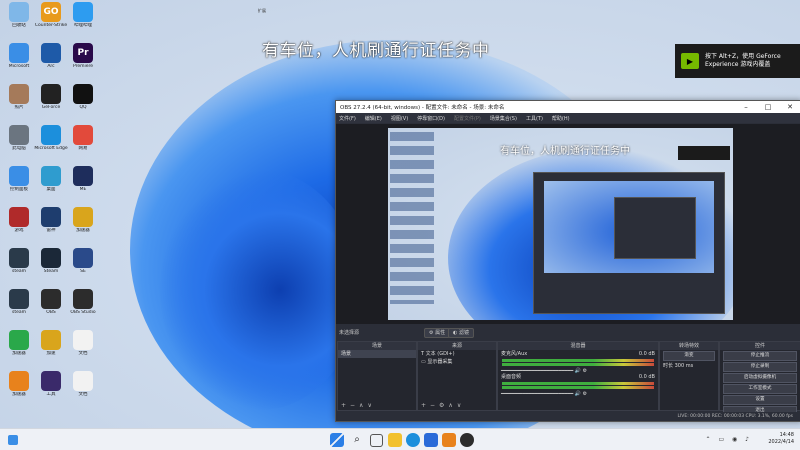 Image resolution: width=800 pixels, height=450 pixels. Describe the element at coordinates (376, 440) in the screenshot. I see `task-view-icon` at that location.